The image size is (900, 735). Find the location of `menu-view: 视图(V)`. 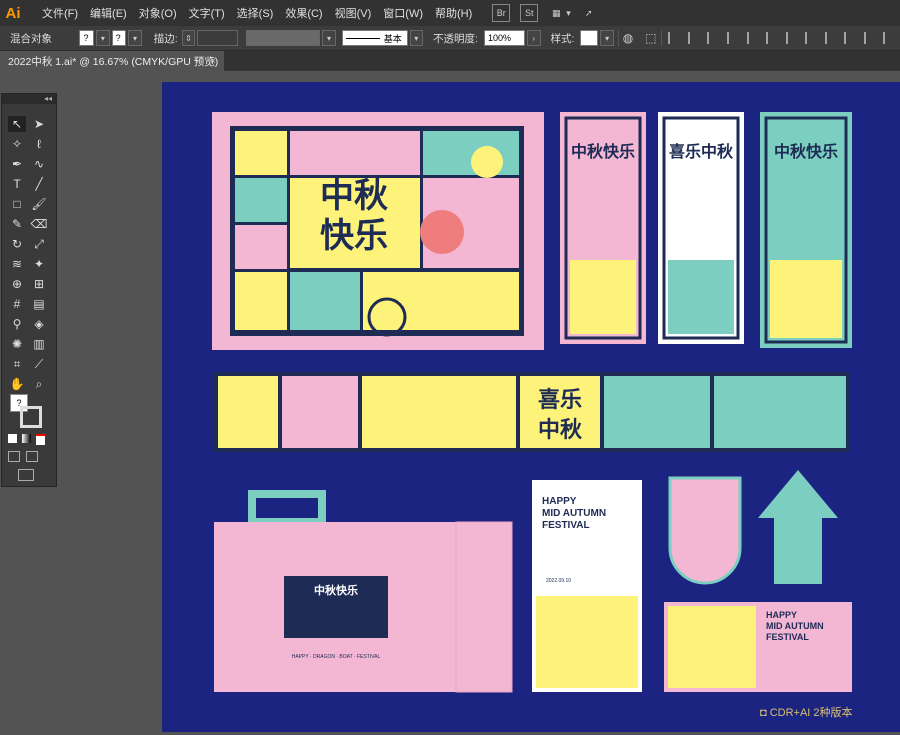

menu-view: 视图(V) is located at coordinates (353, 13).